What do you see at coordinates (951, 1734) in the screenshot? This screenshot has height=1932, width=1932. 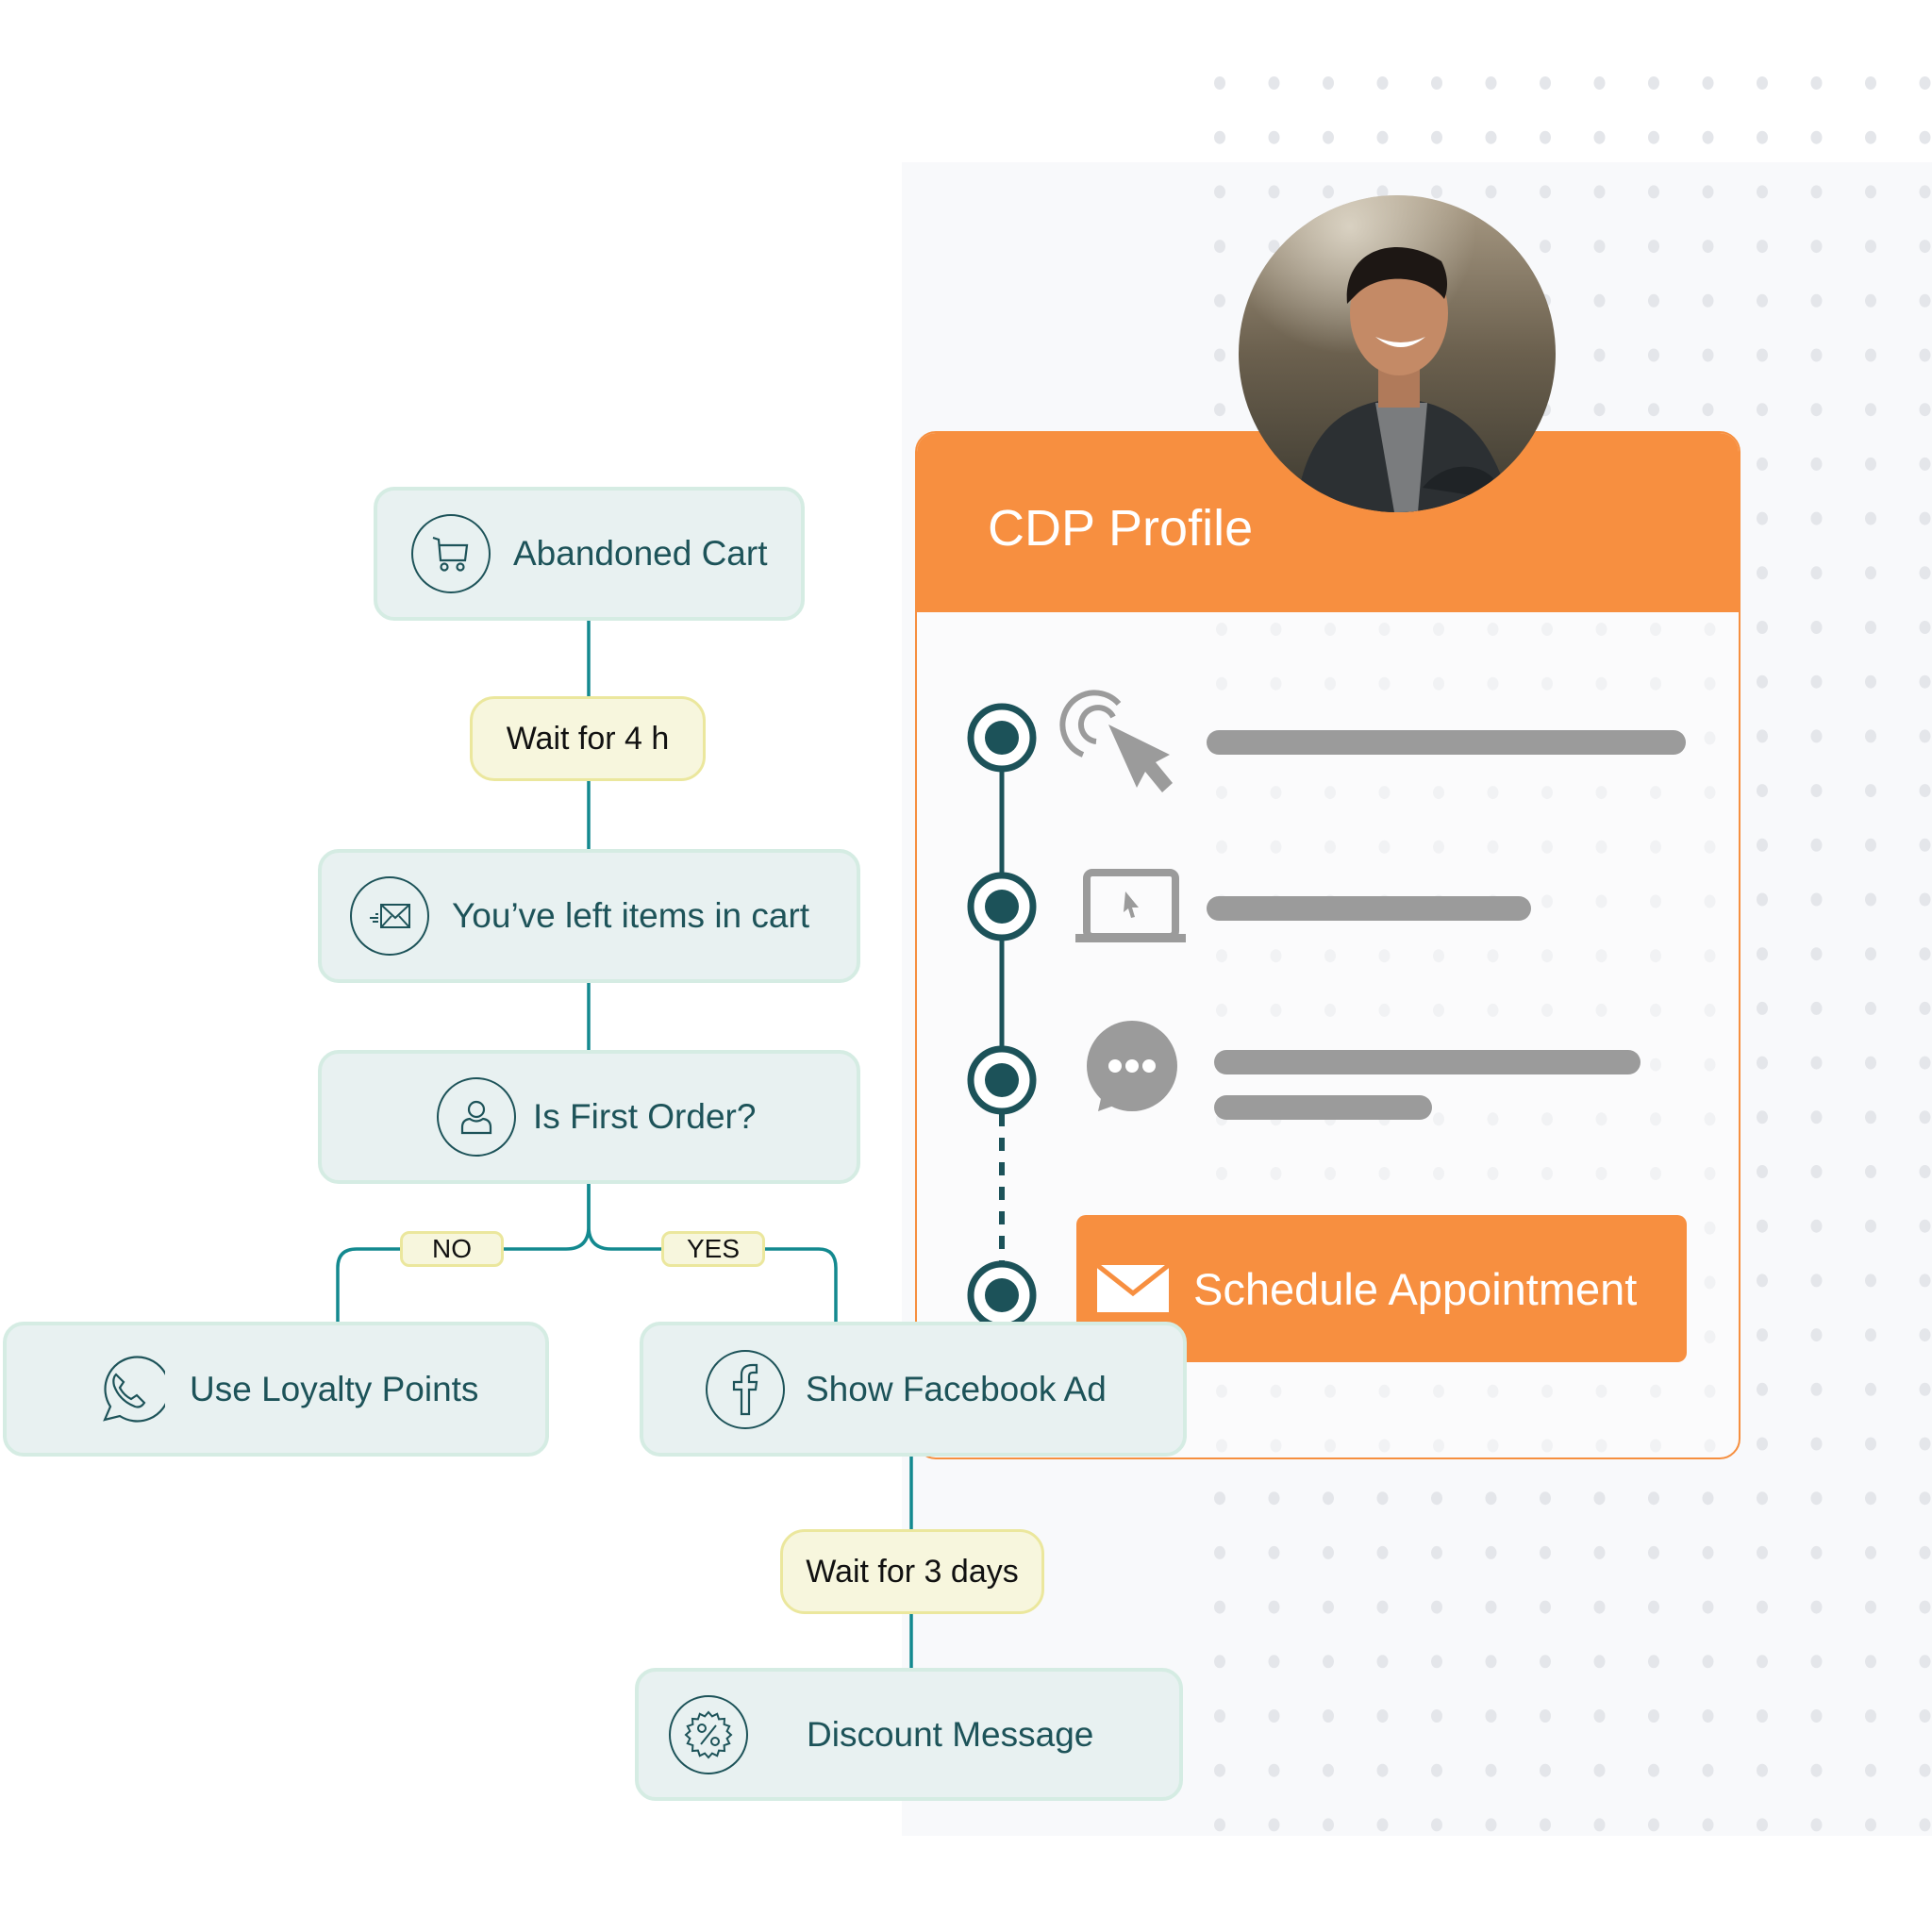 I see `node-label: Discount Message` at bounding box center [951, 1734].